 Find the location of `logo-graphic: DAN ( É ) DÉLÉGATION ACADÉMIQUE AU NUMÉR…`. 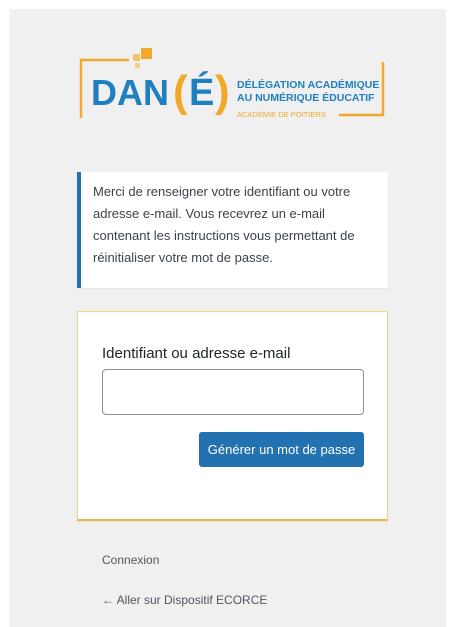

logo-graphic: DAN ( É ) DÉLÉGATION ACADÉMIQUE AU NUMÉR… is located at coordinates (232, 83).